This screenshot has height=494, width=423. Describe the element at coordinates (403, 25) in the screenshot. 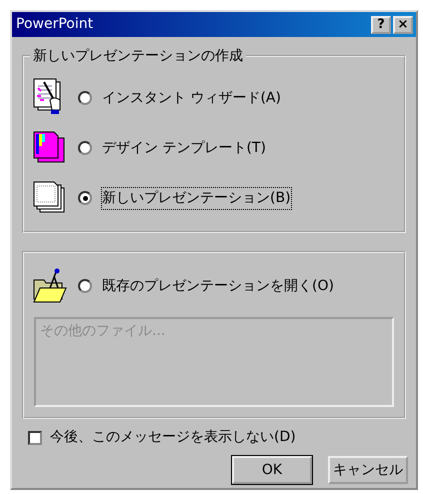

I see `close-button: ×` at that location.